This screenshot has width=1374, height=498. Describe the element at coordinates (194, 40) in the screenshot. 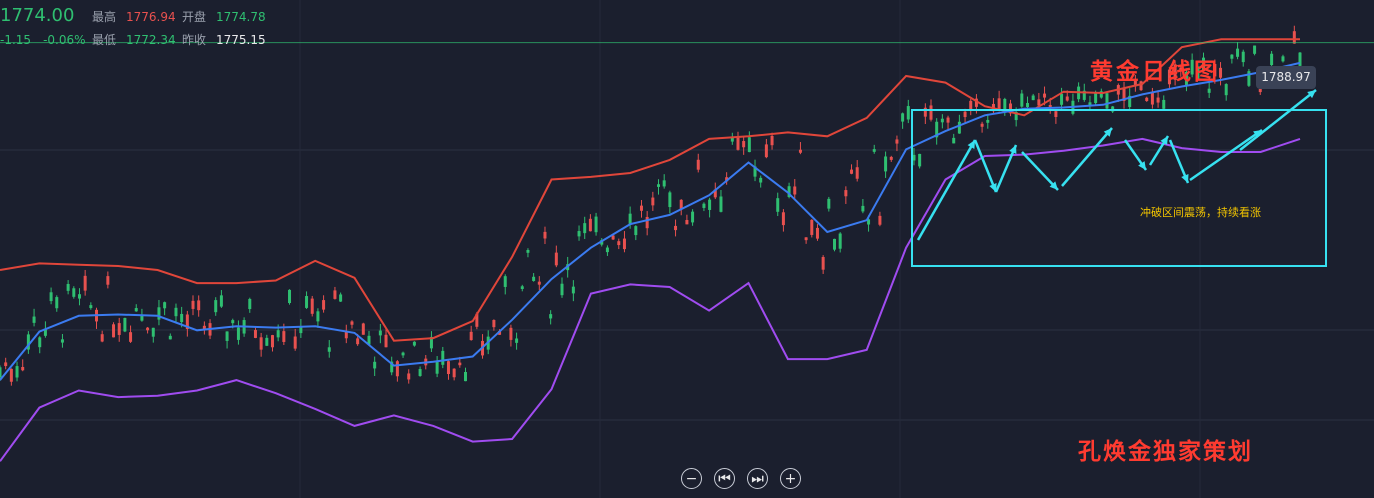

I see `prev-close-label: 昨收` at that location.